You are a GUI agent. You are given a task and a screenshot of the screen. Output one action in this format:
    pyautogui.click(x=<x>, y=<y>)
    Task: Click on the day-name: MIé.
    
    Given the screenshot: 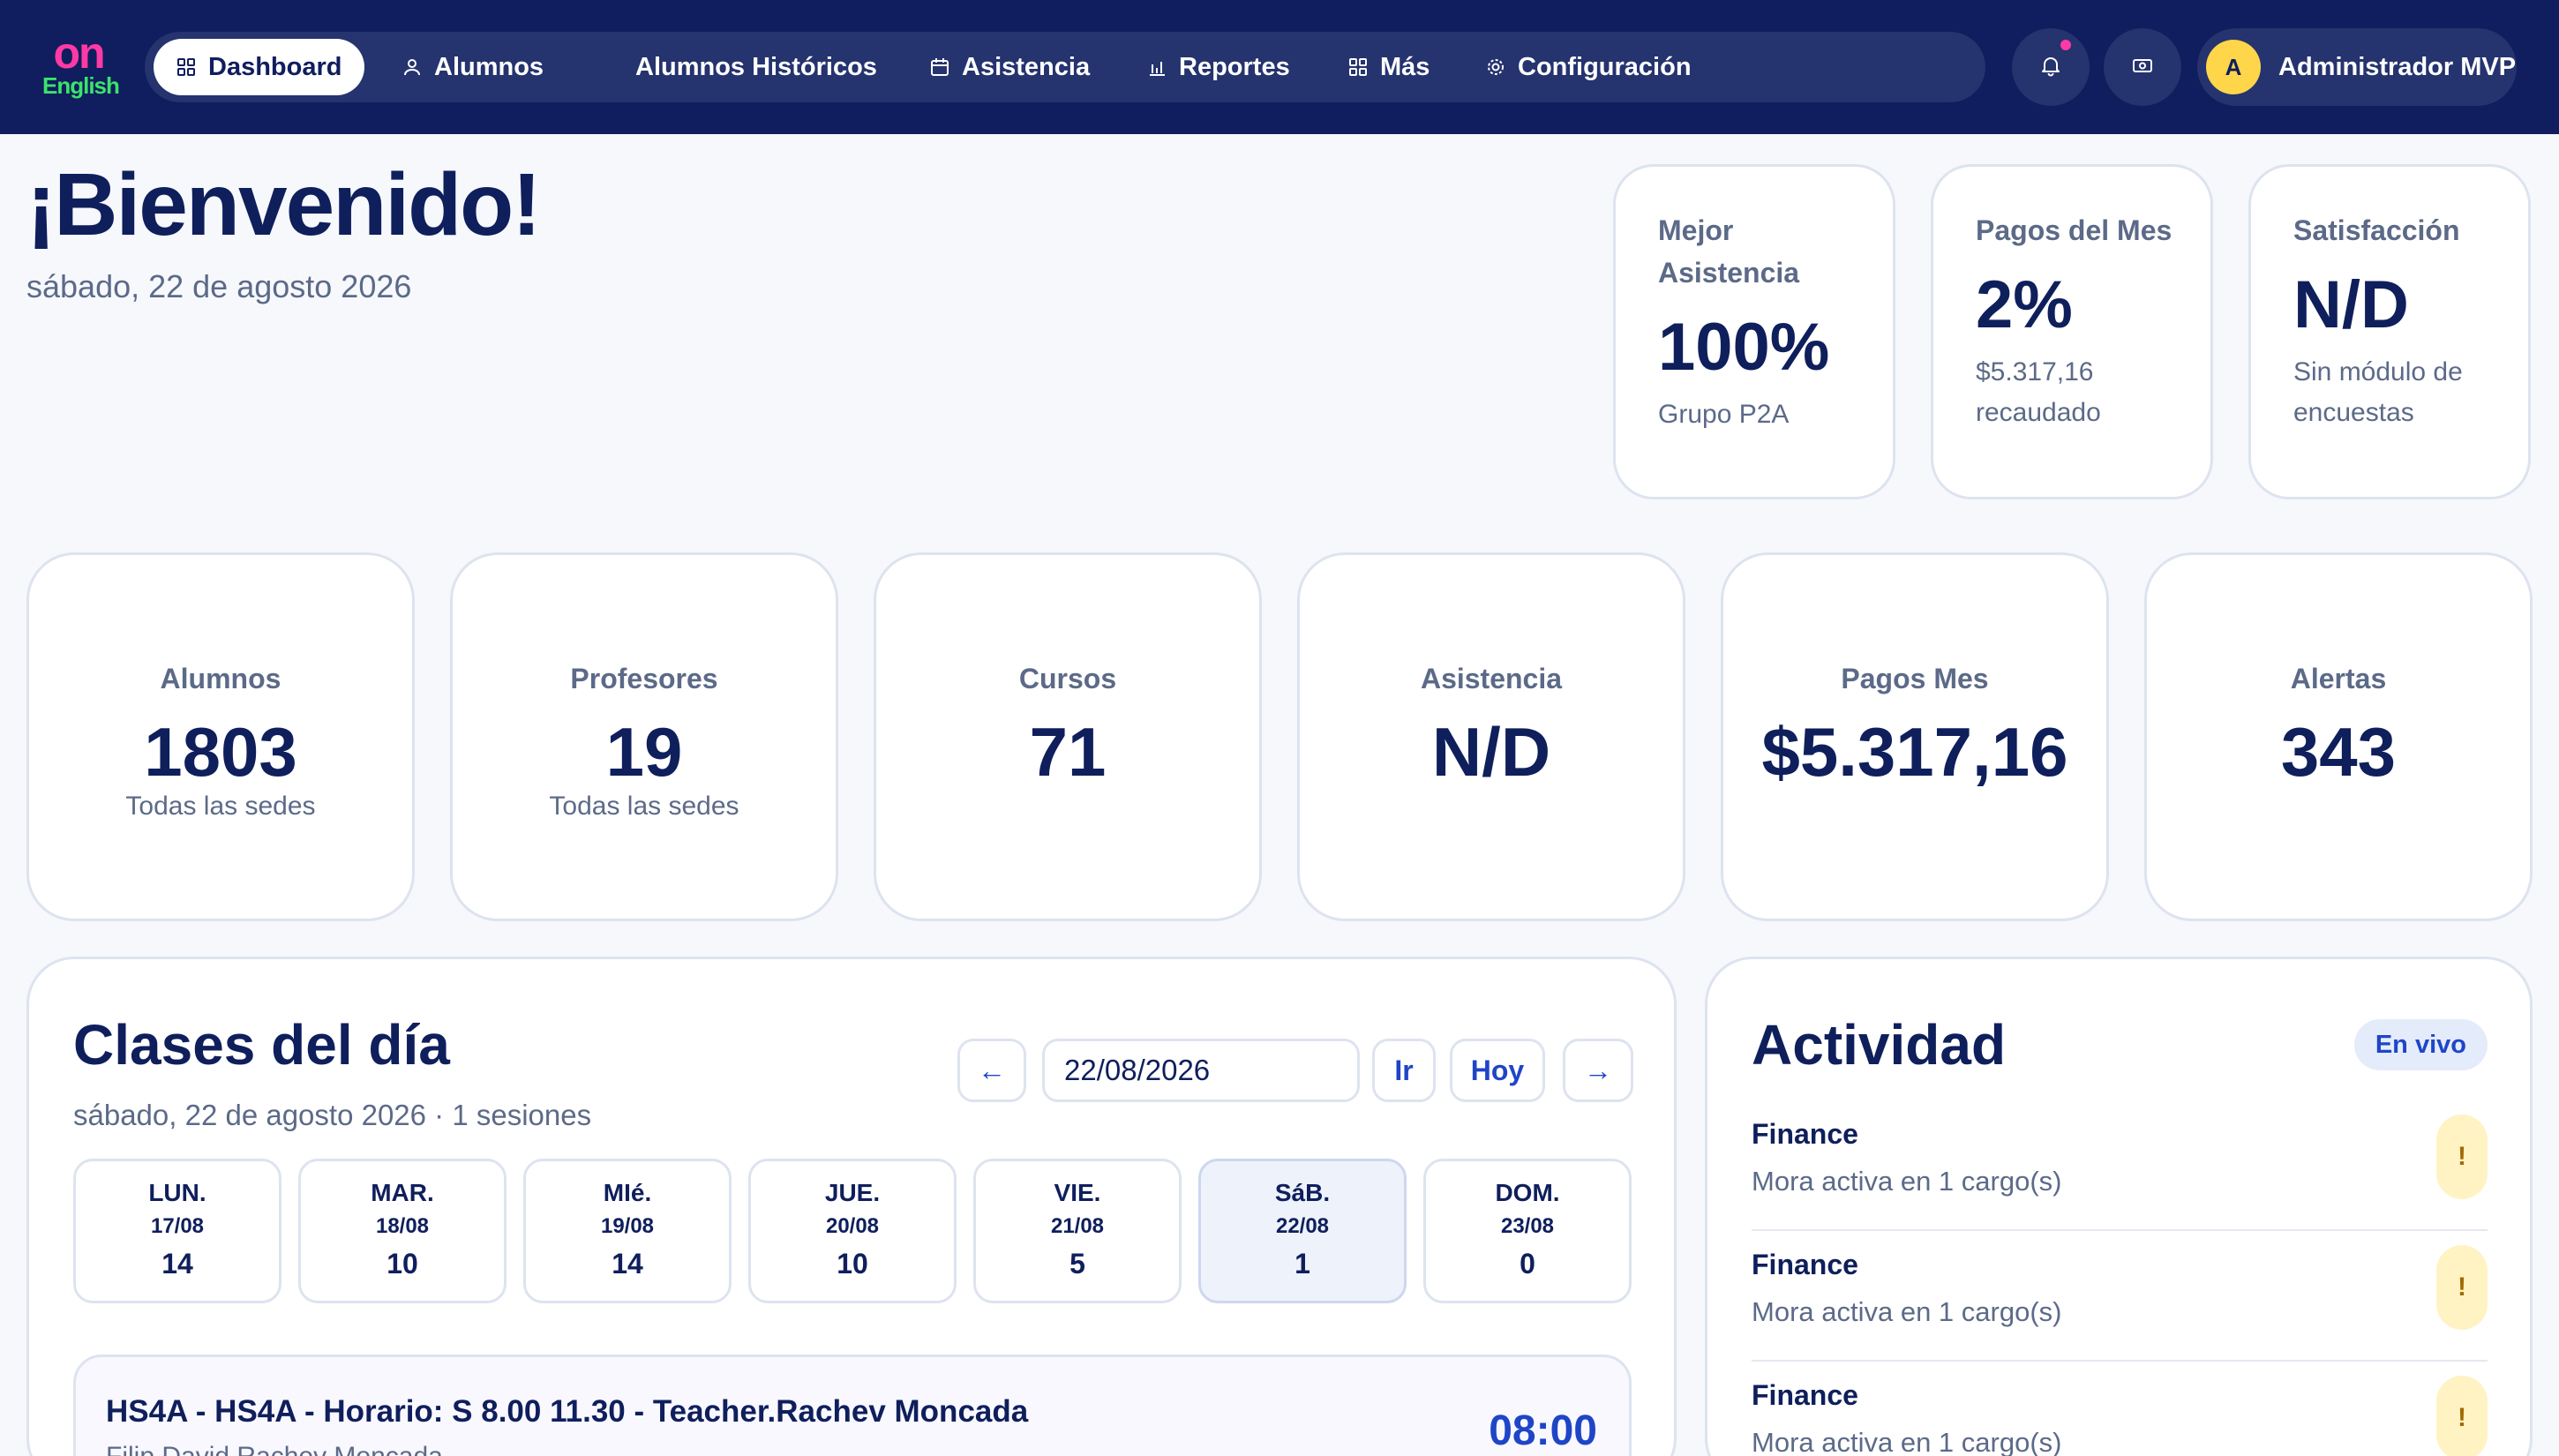 What is the action you would take?
    pyautogui.click(x=627, y=1192)
    